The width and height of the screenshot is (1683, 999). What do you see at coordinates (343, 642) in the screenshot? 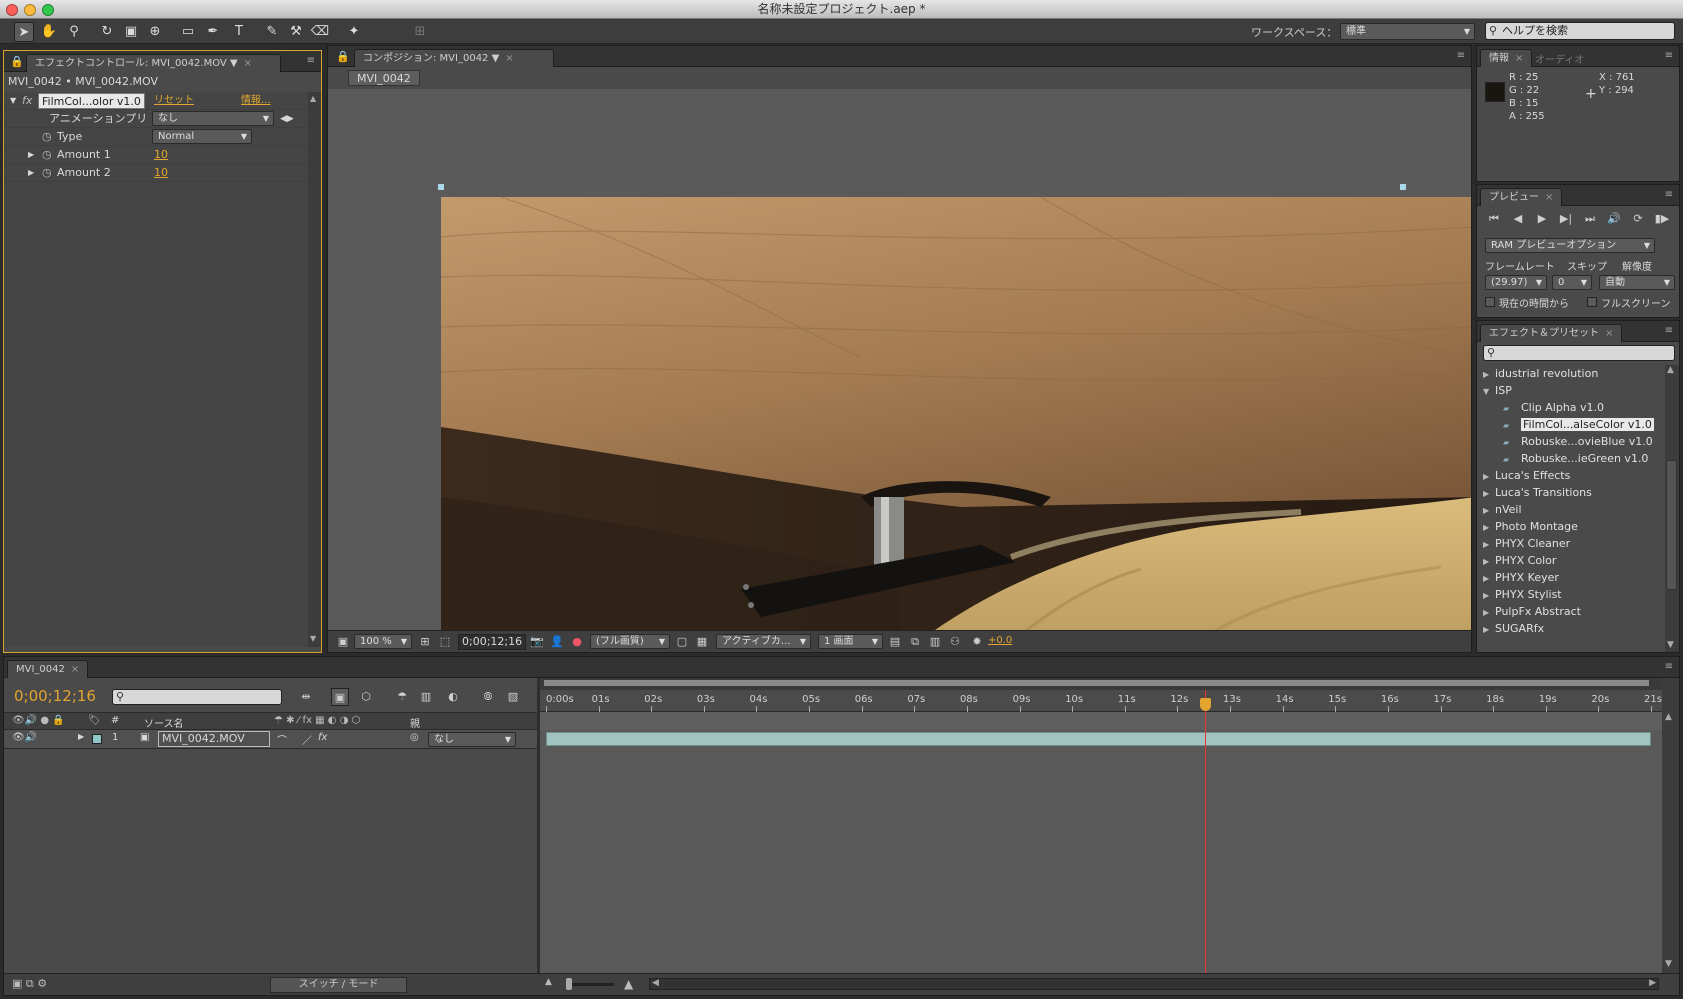
I see `always-preview-icon: ▣` at bounding box center [343, 642].